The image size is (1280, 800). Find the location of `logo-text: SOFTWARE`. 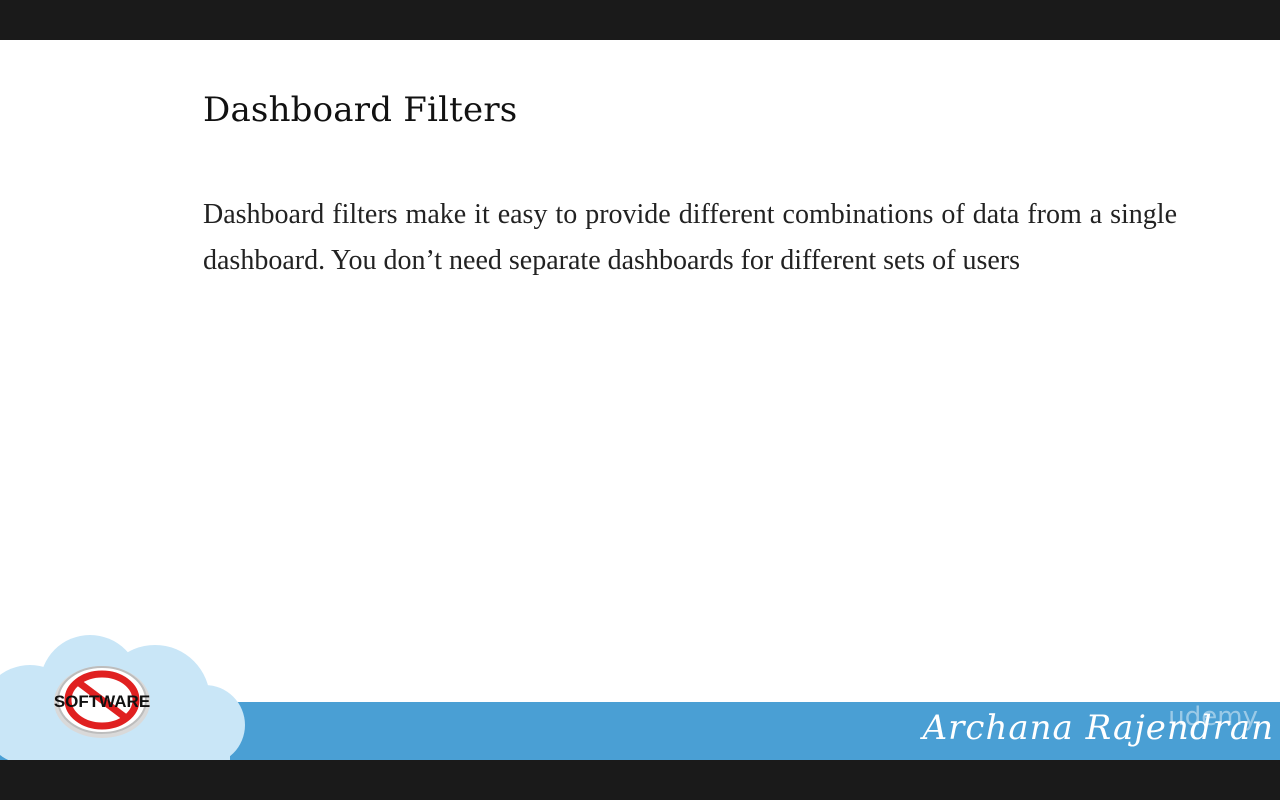

logo-text: SOFTWARE is located at coordinates (102, 701).